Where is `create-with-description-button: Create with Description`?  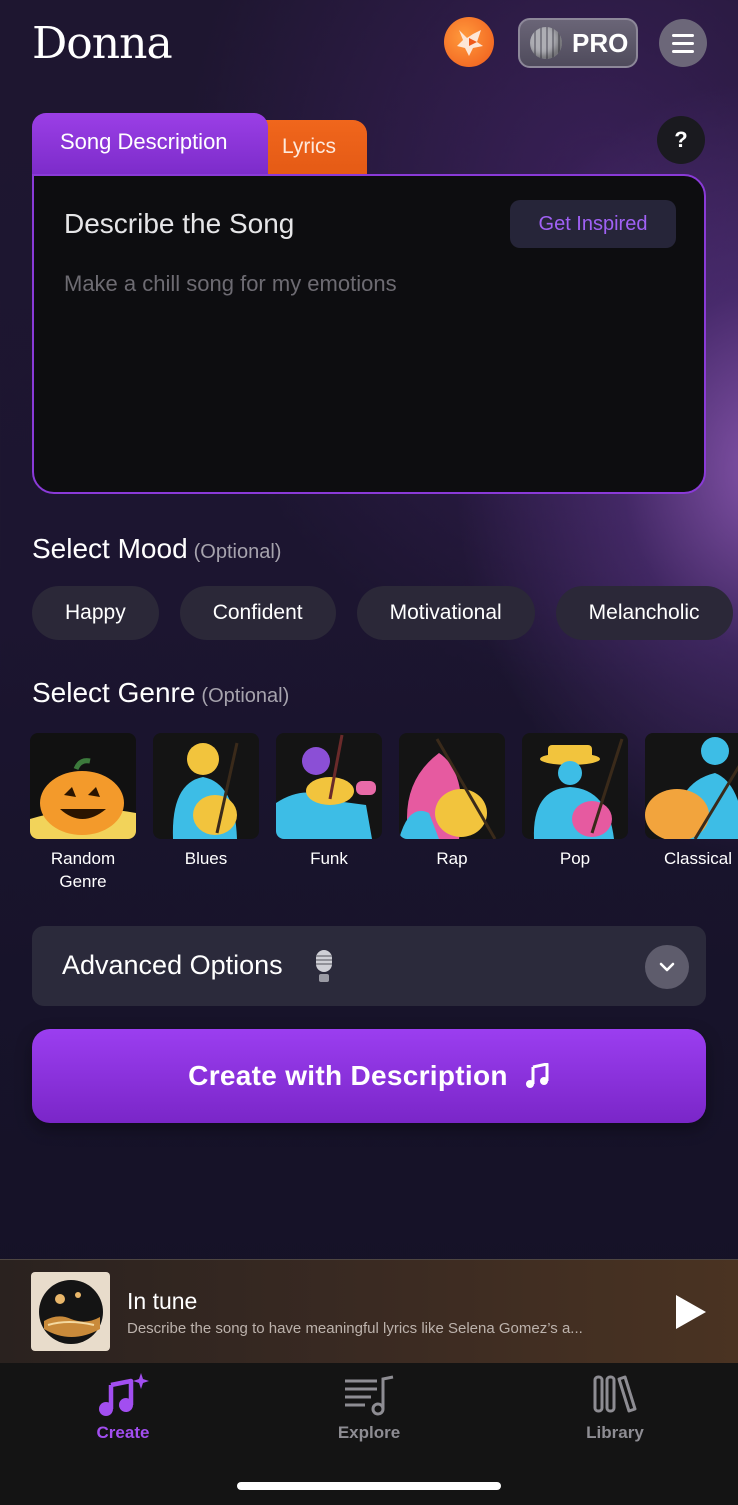
create-with-description-button: Create with Description is located at coordinates (369, 1076).